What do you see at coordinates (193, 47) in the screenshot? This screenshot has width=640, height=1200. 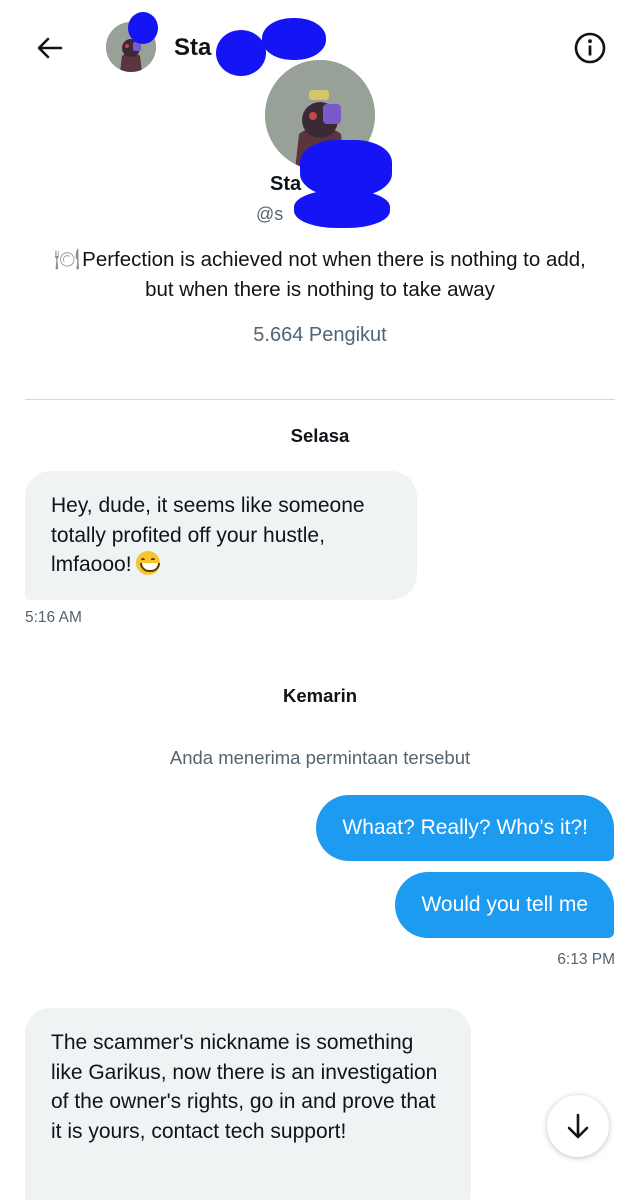 I see `conversation-title: Sta` at bounding box center [193, 47].